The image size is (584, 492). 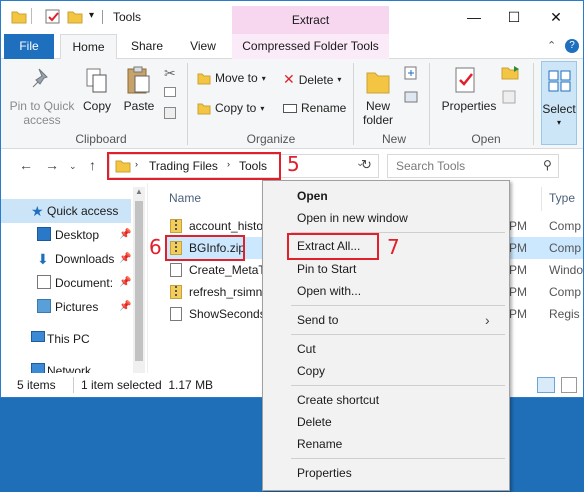 What do you see at coordinates (176, 270) in the screenshot?
I see `document-icon` at bounding box center [176, 270].